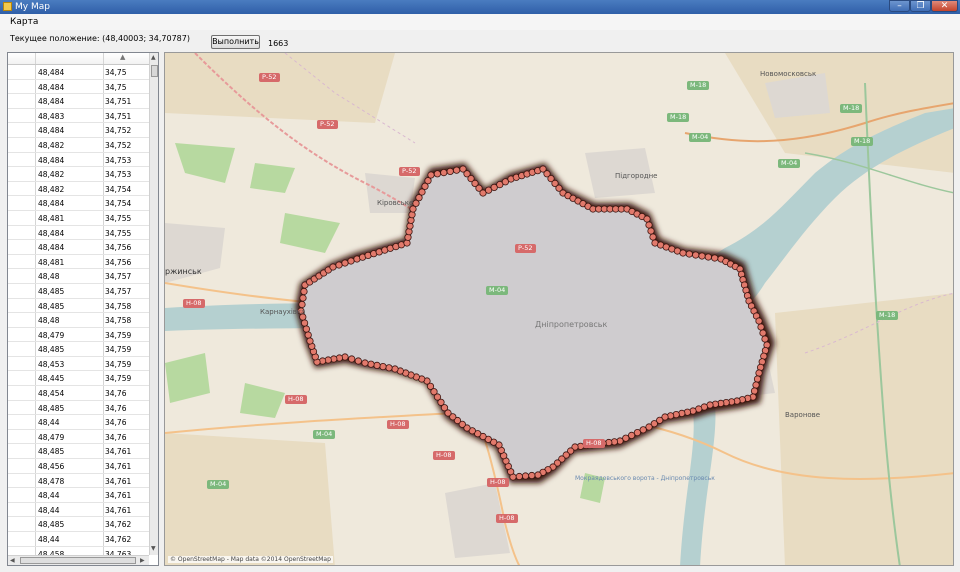 Image resolution: width=960 pixels, height=572 pixels. What do you see at coordinates (78, 233) in the screenshot?
I see `table-row: 48,484 34,755` at bounding box center [78, 233].